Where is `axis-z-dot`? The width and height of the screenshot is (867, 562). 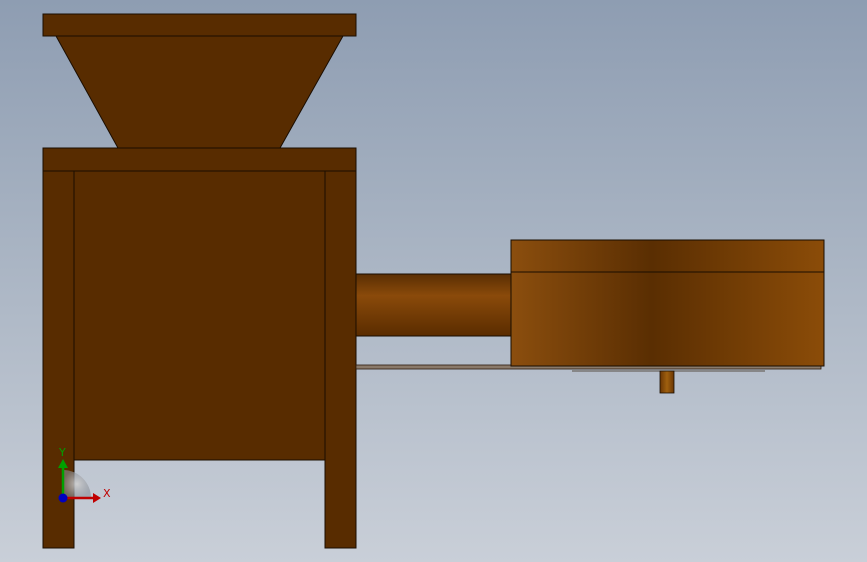 axis-z-dot is located at coordinates (63, 498).